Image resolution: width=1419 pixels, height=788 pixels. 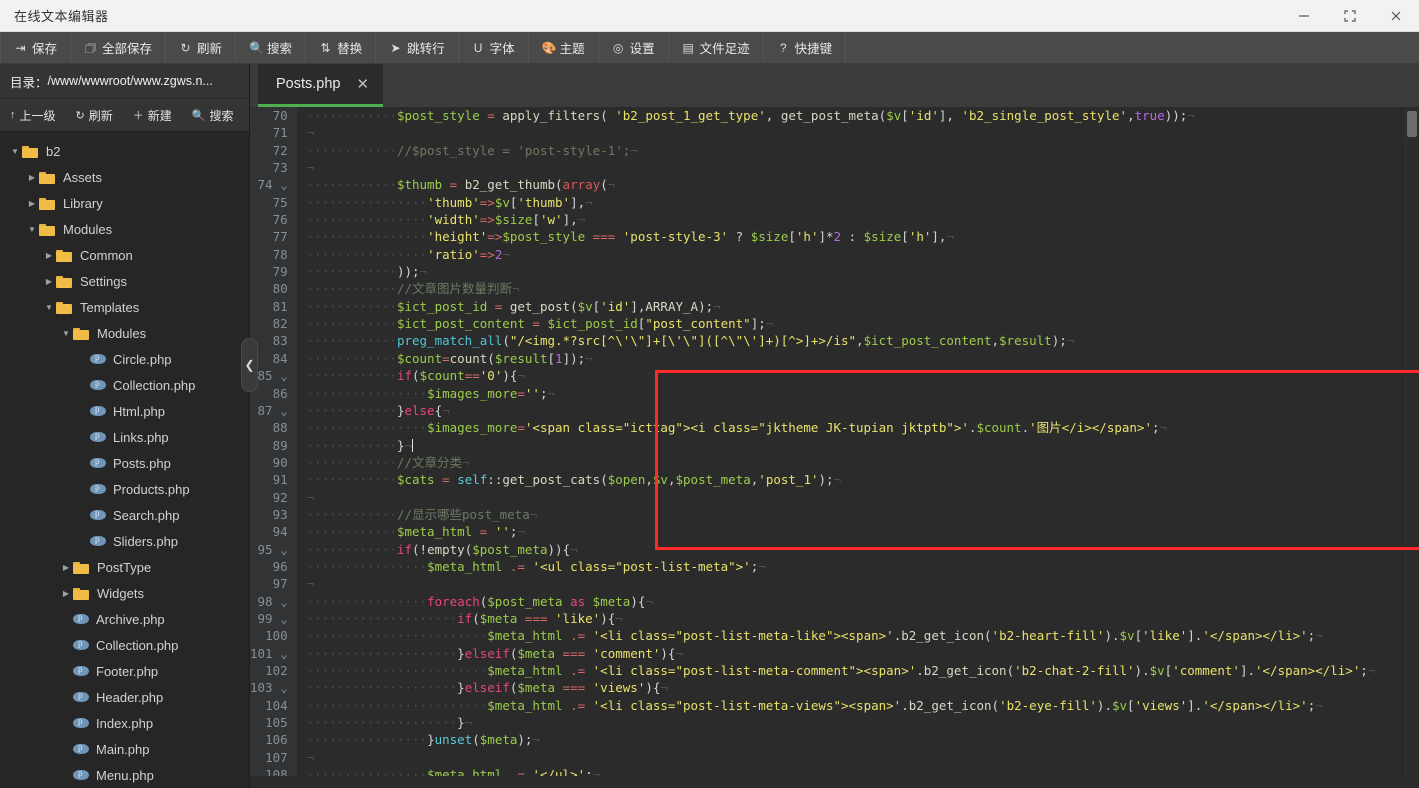 I want to click on toolbar-item-label: 搜索, so click(x=280, y=49).